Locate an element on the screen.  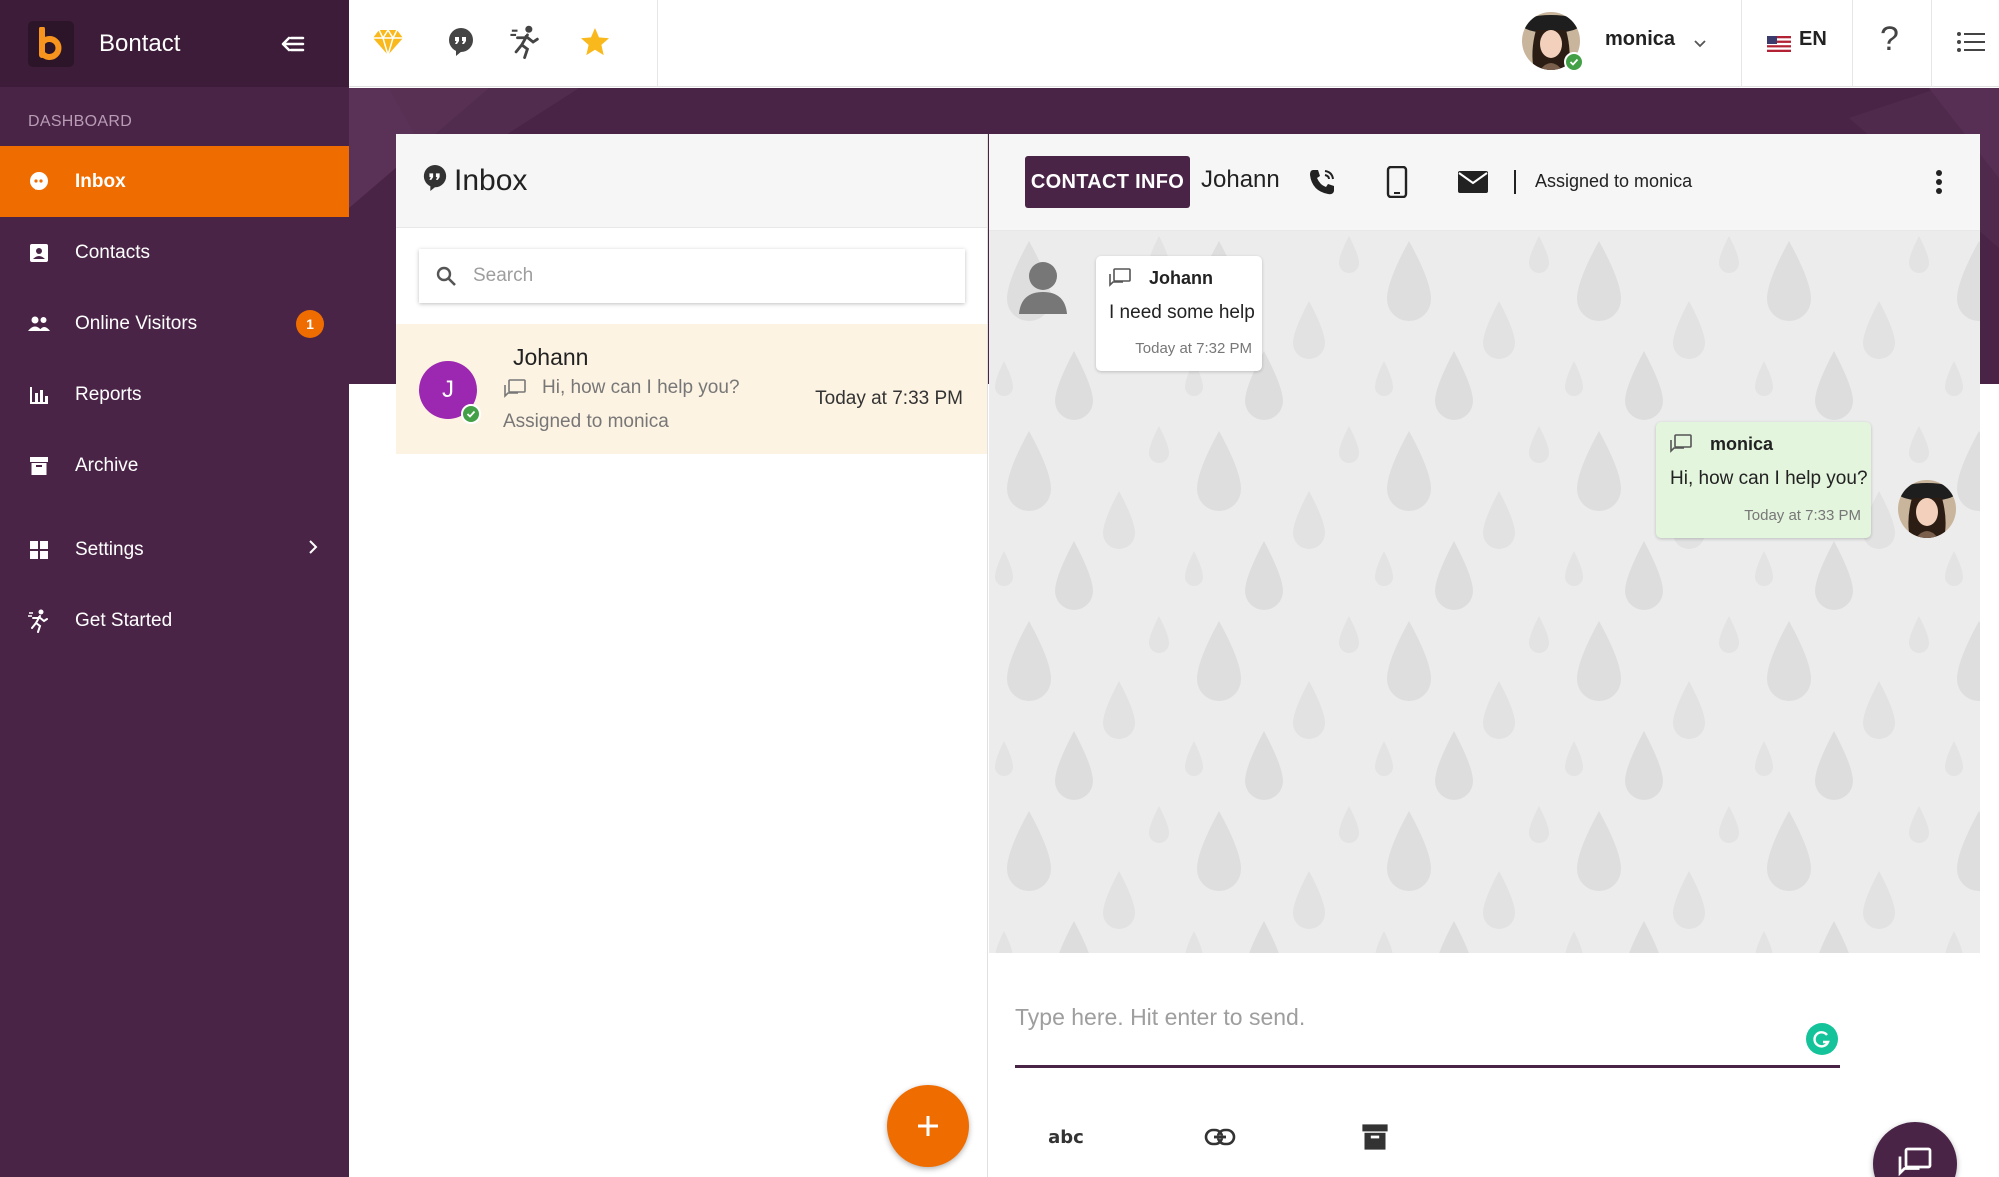
sidebar-item-reports: Reports is located at coordinates (174, 394).